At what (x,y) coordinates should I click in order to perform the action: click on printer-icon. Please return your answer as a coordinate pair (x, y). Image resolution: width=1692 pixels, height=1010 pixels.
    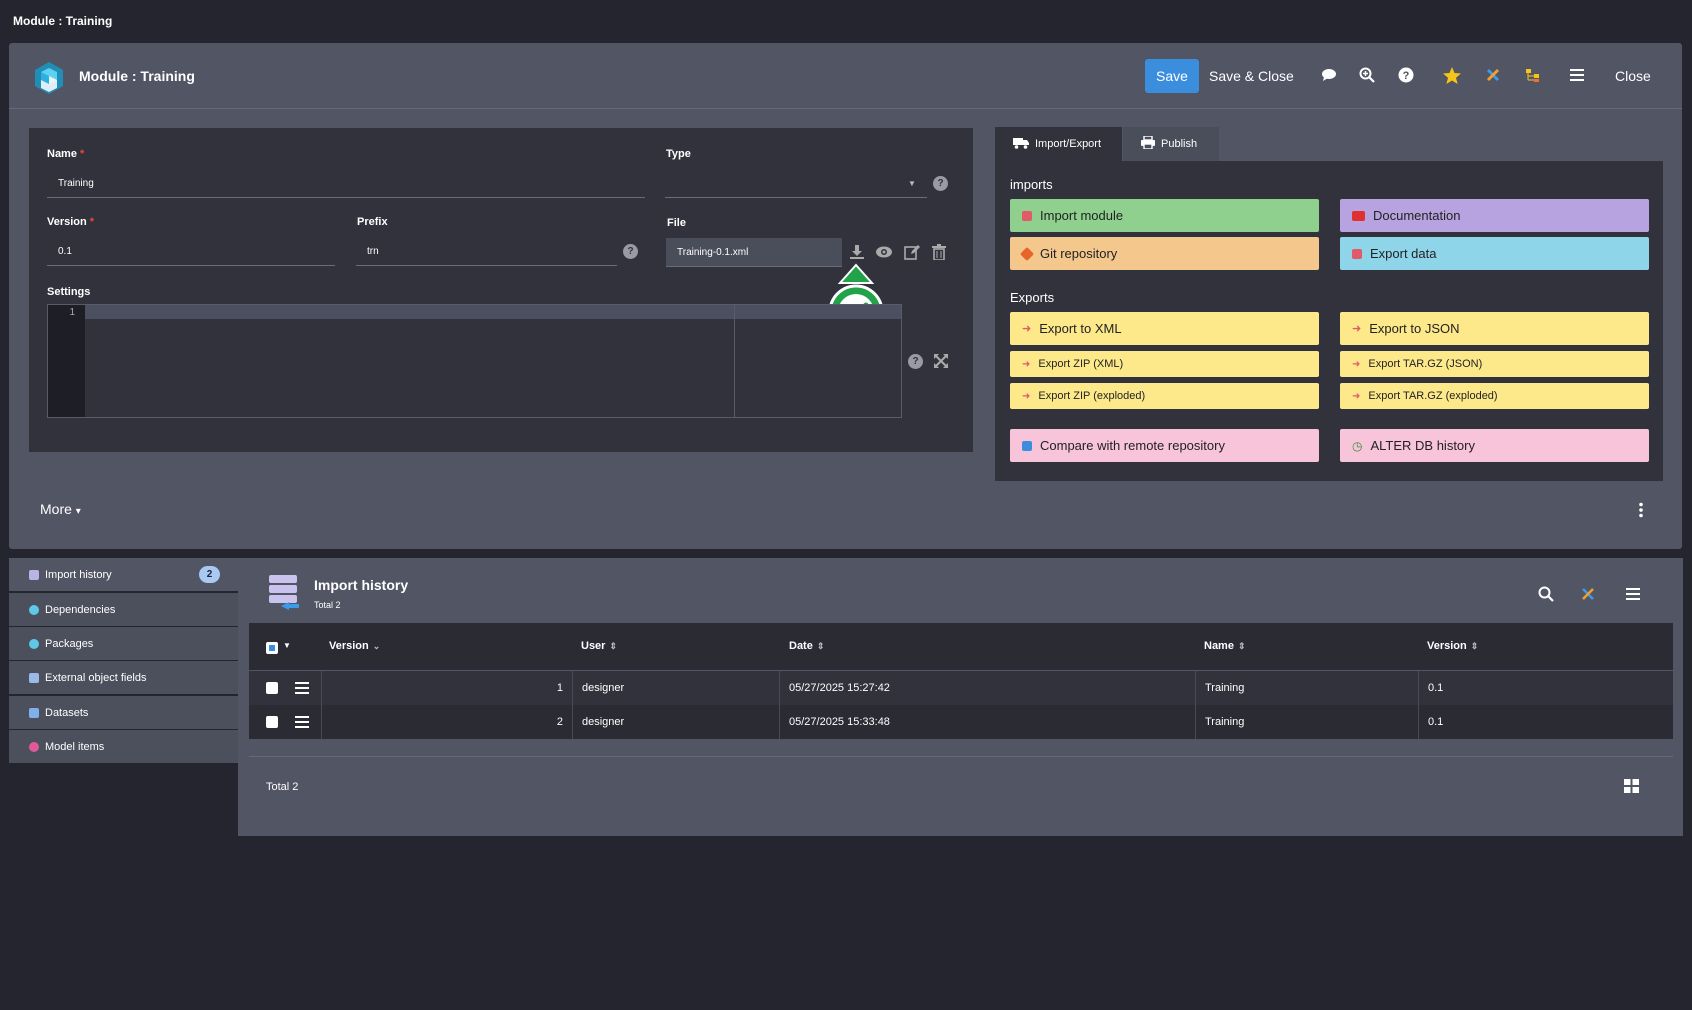
    Looking at the image, I should click on (1148, 143).